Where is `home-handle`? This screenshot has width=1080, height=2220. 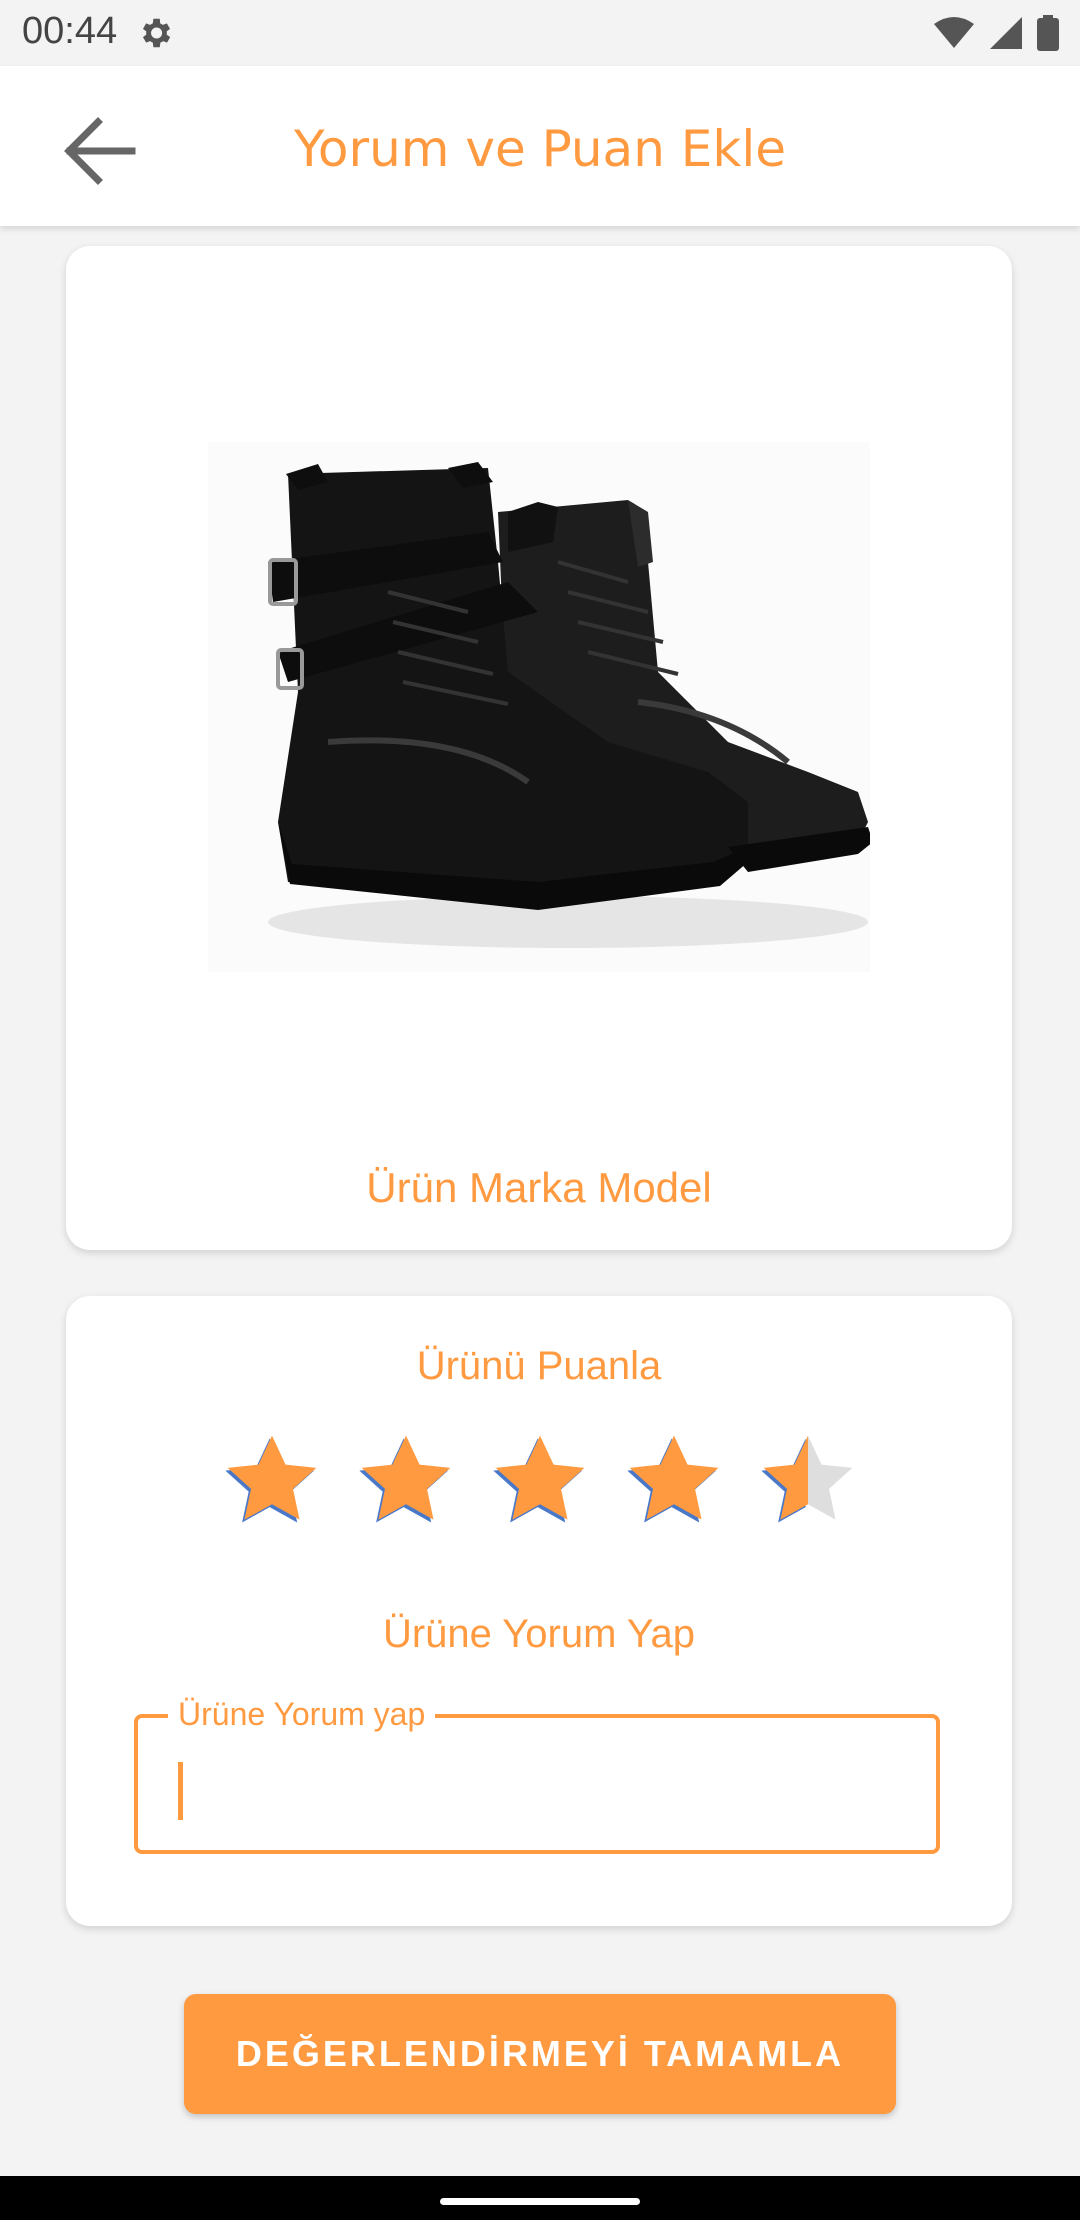 home-handle is located at coordinates (540, 2201).